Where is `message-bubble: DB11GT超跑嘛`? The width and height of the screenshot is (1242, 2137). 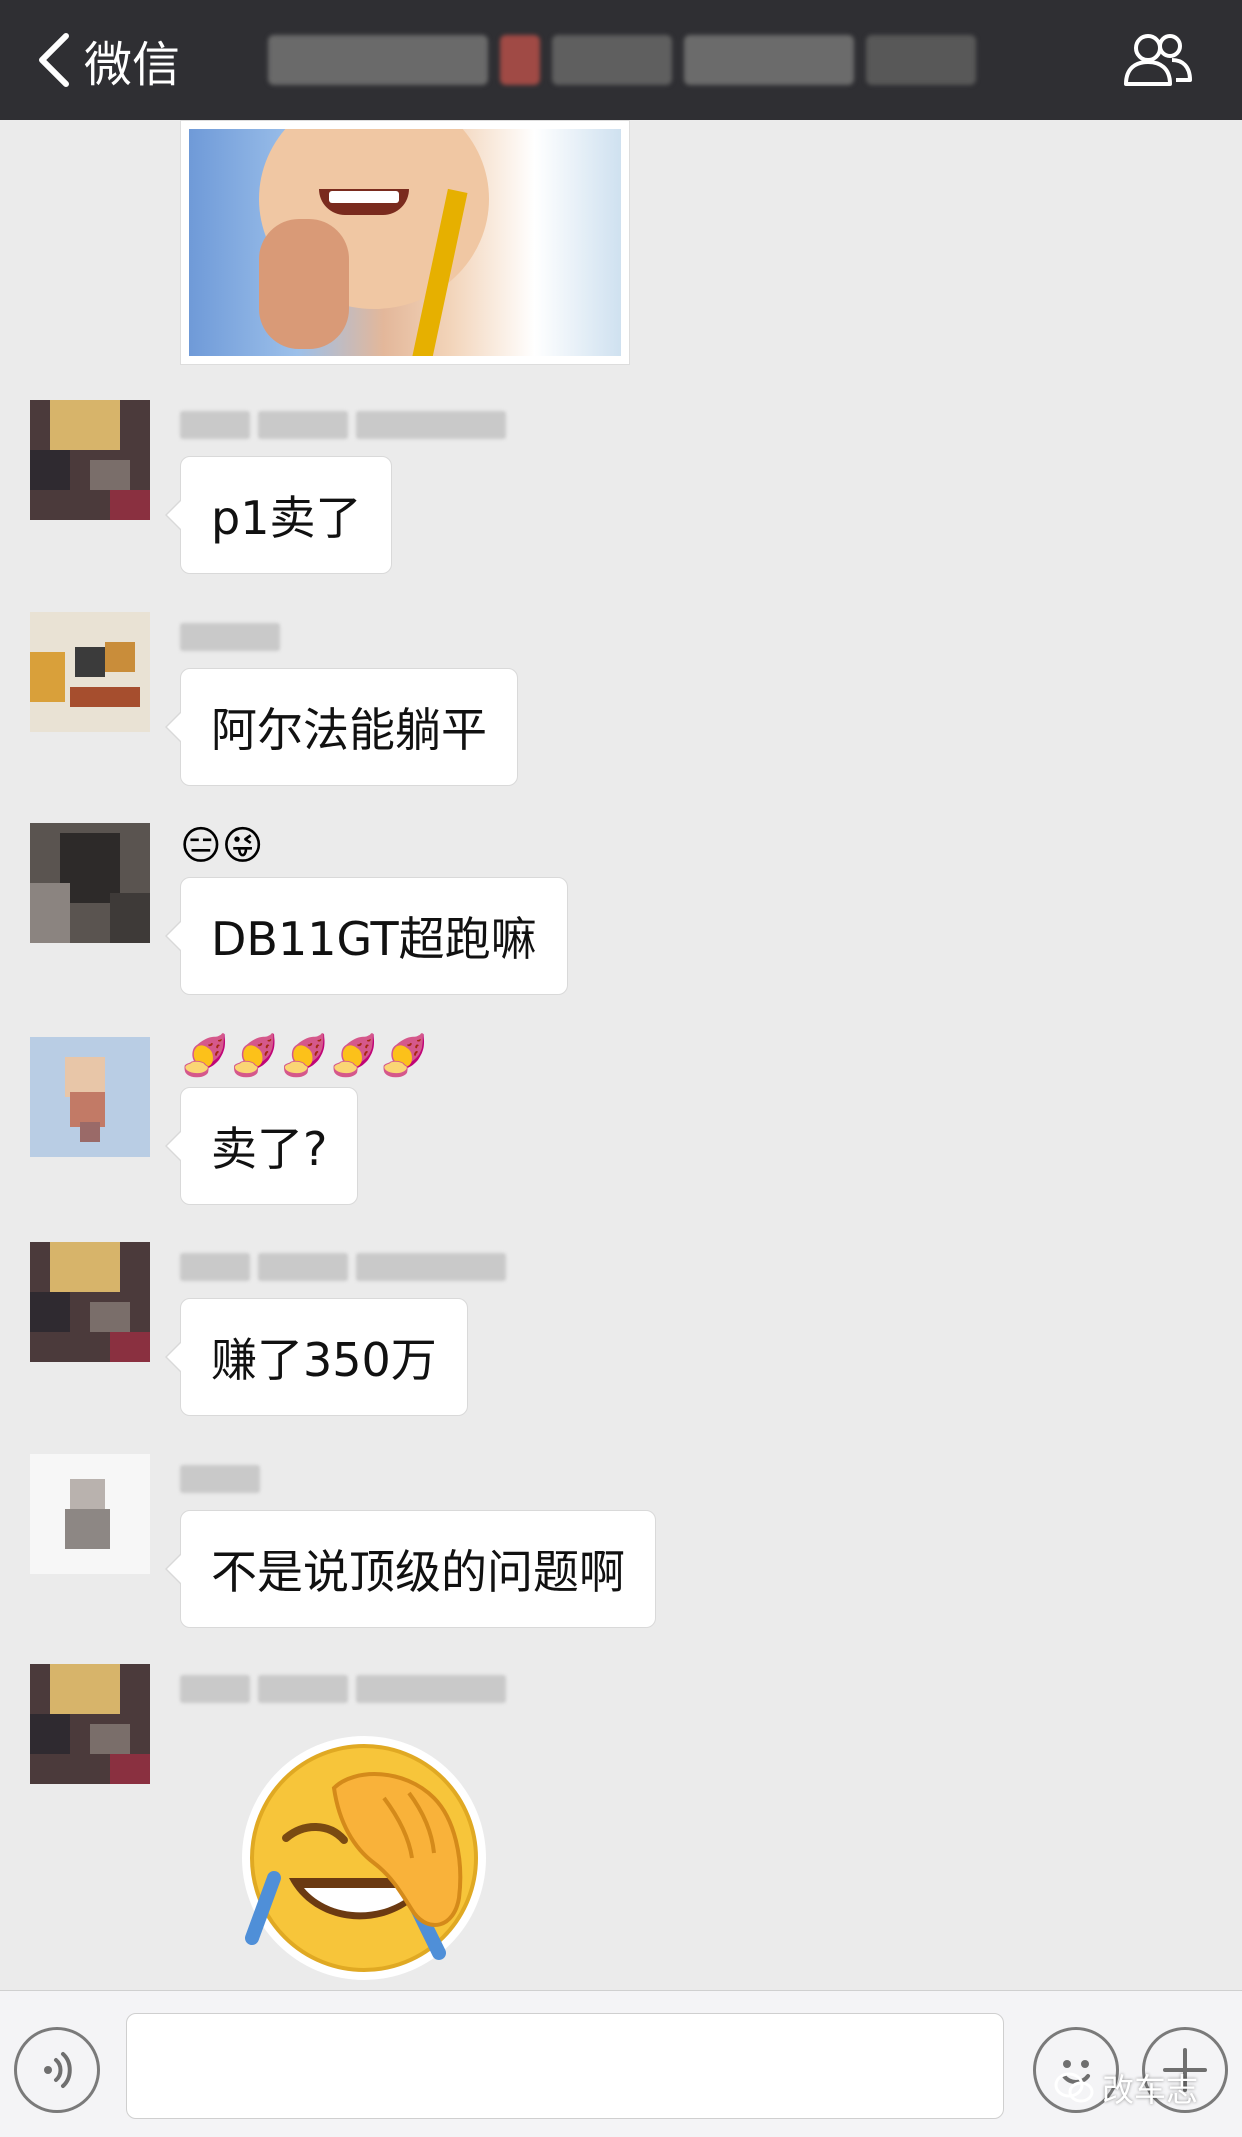 message-bubble: DB11GT超跑嘛 is located at coordinates (366, 936).